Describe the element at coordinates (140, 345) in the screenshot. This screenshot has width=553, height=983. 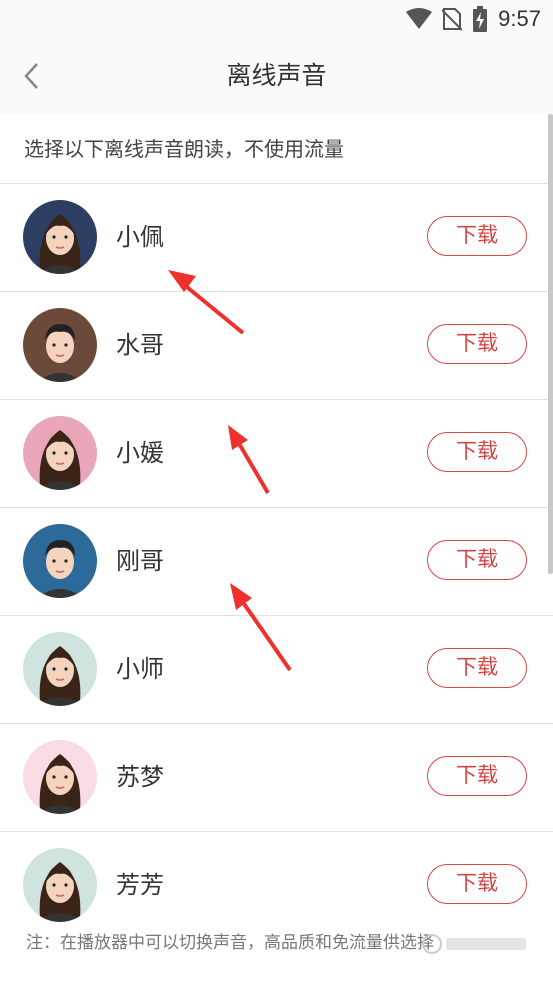
I see `voice-name: 水哥` at that location.